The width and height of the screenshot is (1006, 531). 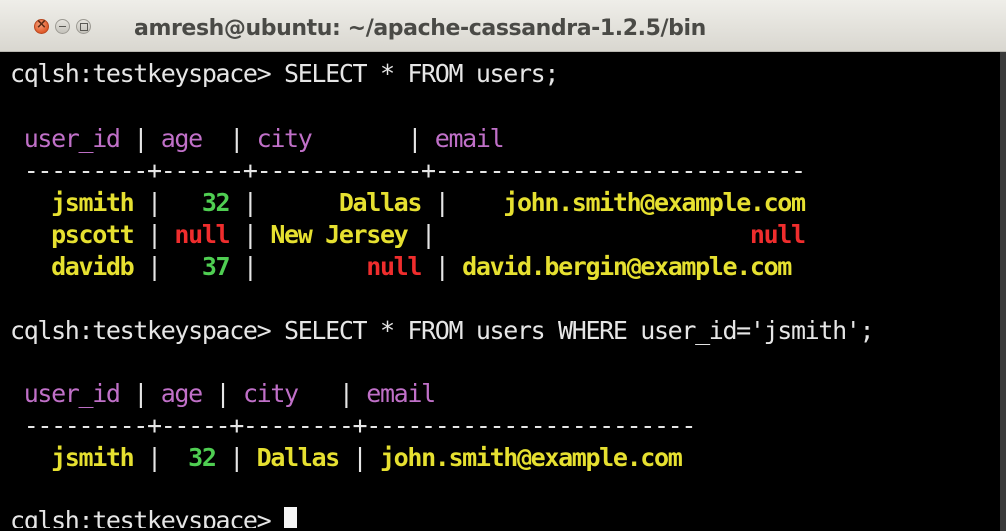 What do you see at coordinates (72, 266) in the screenshot?
I see `cell-user-id: davidb` at bounding box center [72, 266].